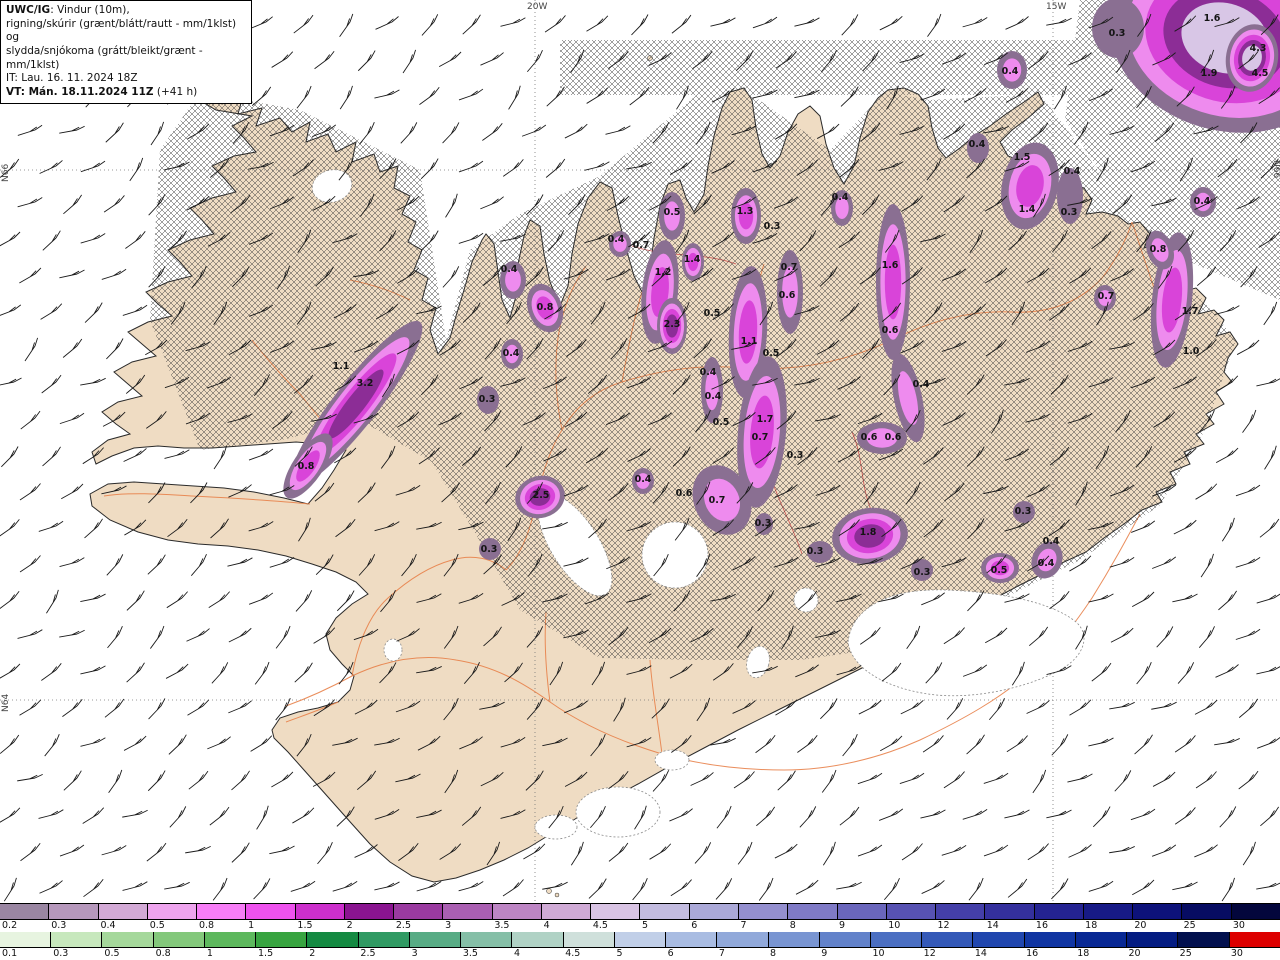  What do you see at coordinates (59, 925) in the screenshot?
I see `legend-threshold-label: 0.3` at bounding box center [59, 925].